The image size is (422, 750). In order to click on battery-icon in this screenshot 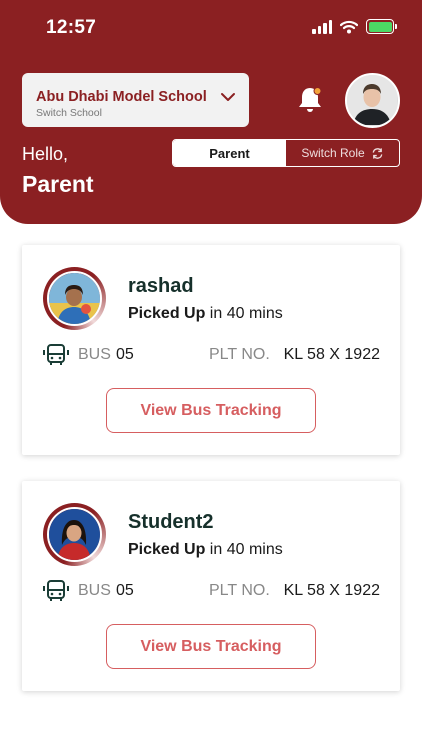, I will do `click(381, 26)`.